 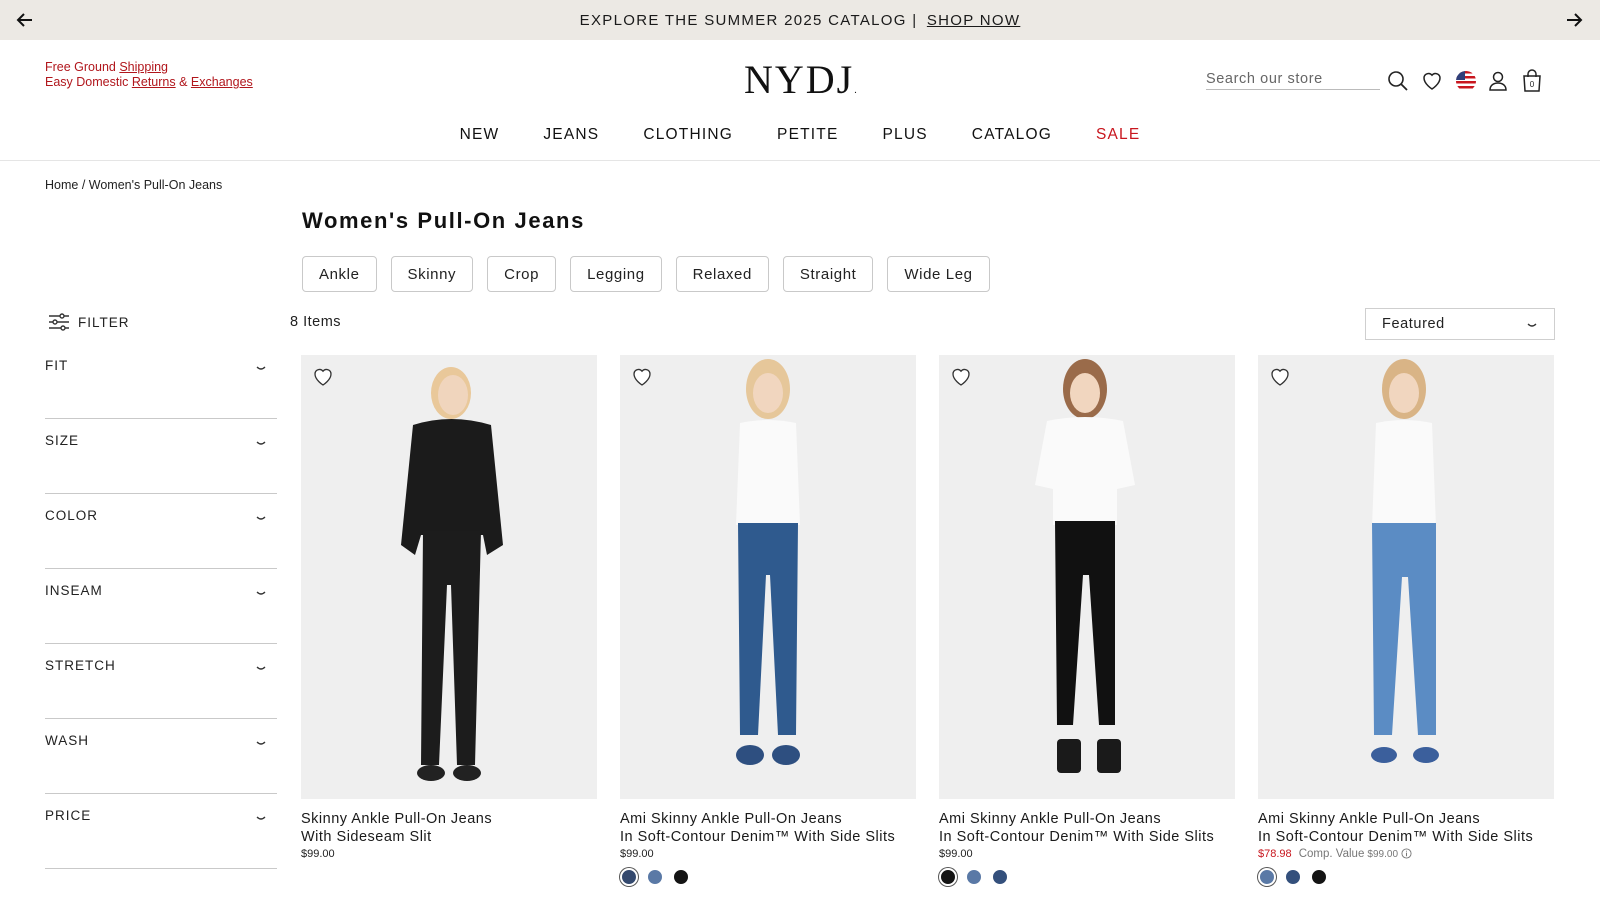 I want to click on chip-legging: Legging, so click(x=616, y=274).